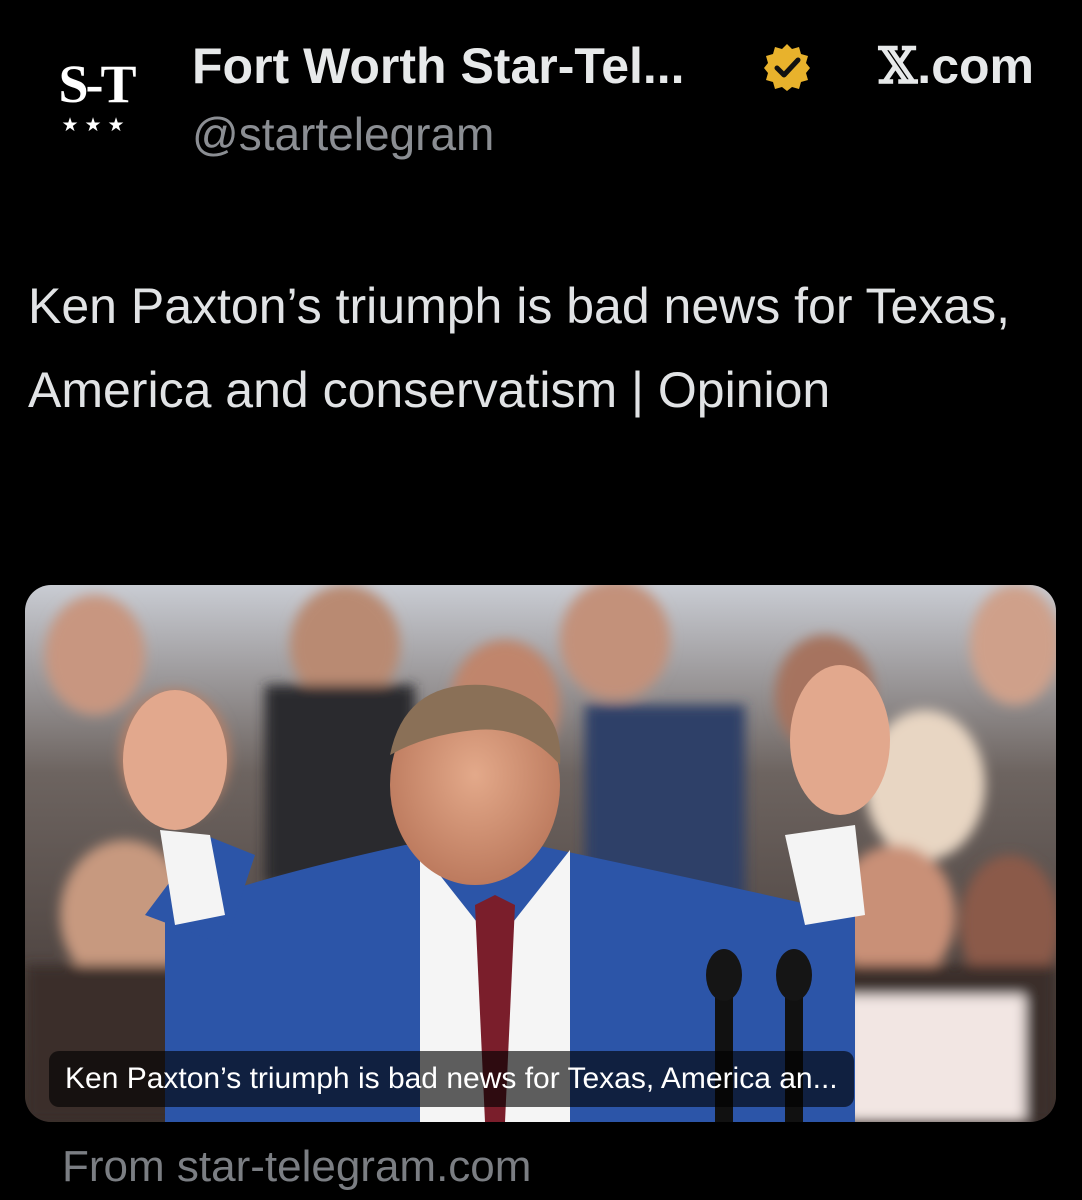  What do you see at coordinates (898, 65) in the screenshot?
I see `x-logo-icon: 𝕏` at bounding box center [898, 65].